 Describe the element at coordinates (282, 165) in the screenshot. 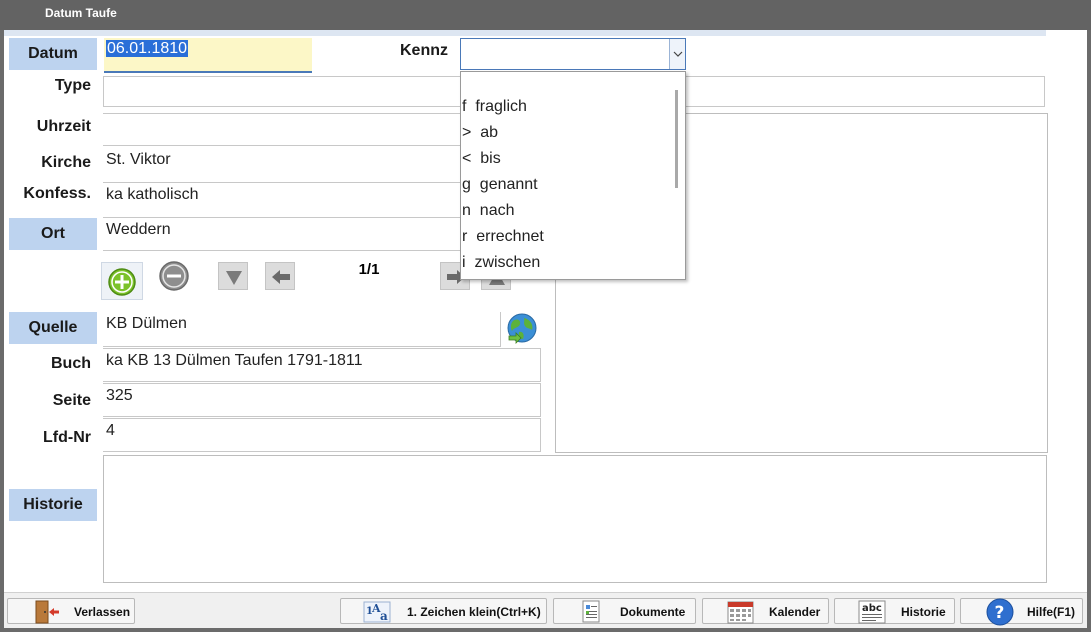

I see `kirche-input: St. Viktor` at that location.